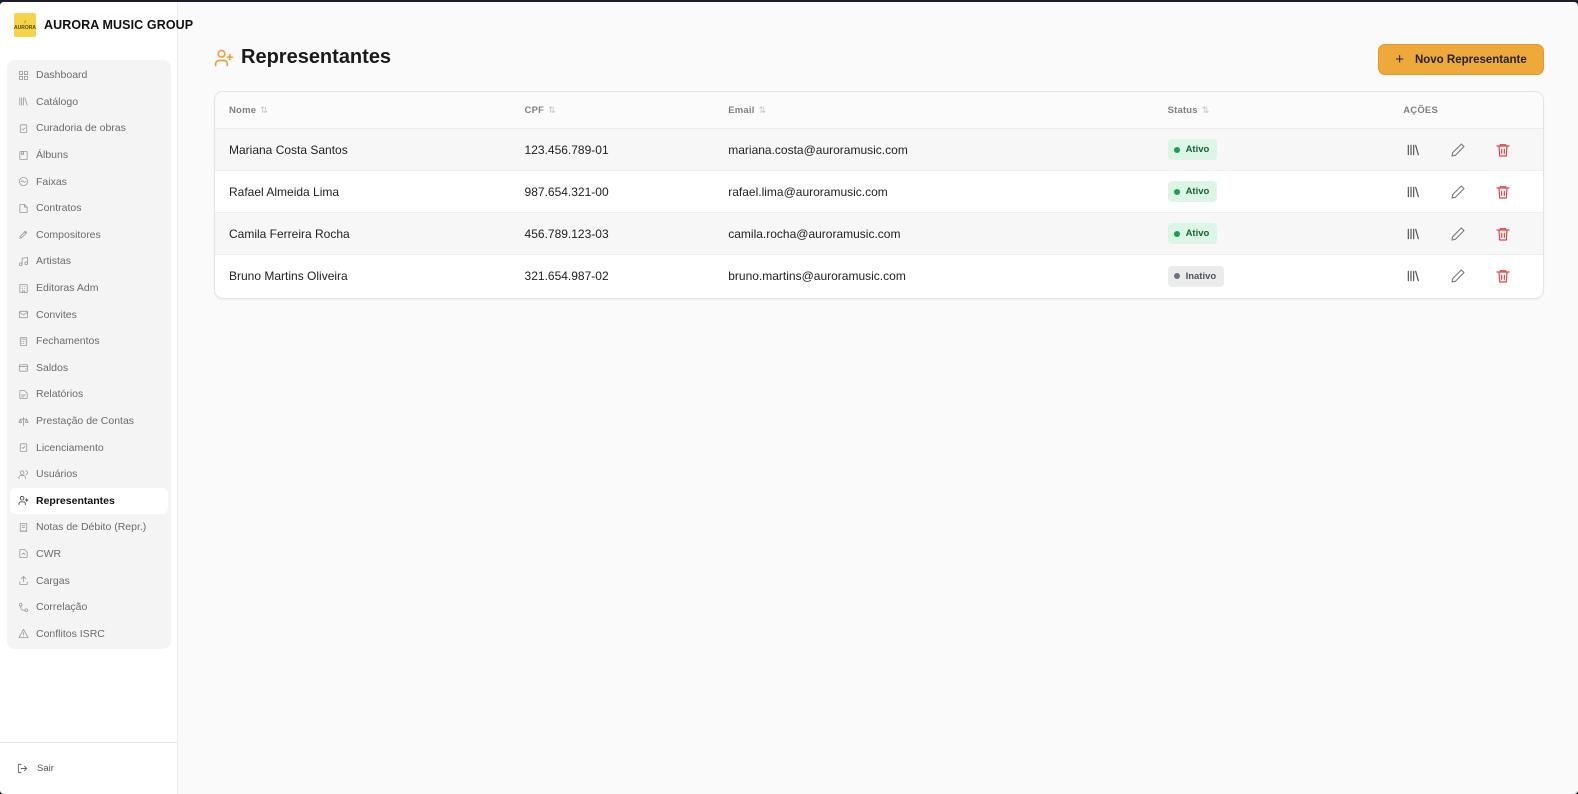 The width and height of the screenshot is (1578, 794). I want to click on sidebar-item-representantes: Representantes, so click(89, 501).